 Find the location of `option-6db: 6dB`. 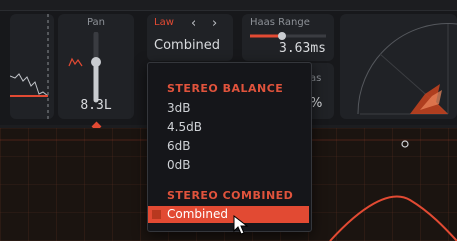

option-6db: 6dB is located at coordinates (178, 146).